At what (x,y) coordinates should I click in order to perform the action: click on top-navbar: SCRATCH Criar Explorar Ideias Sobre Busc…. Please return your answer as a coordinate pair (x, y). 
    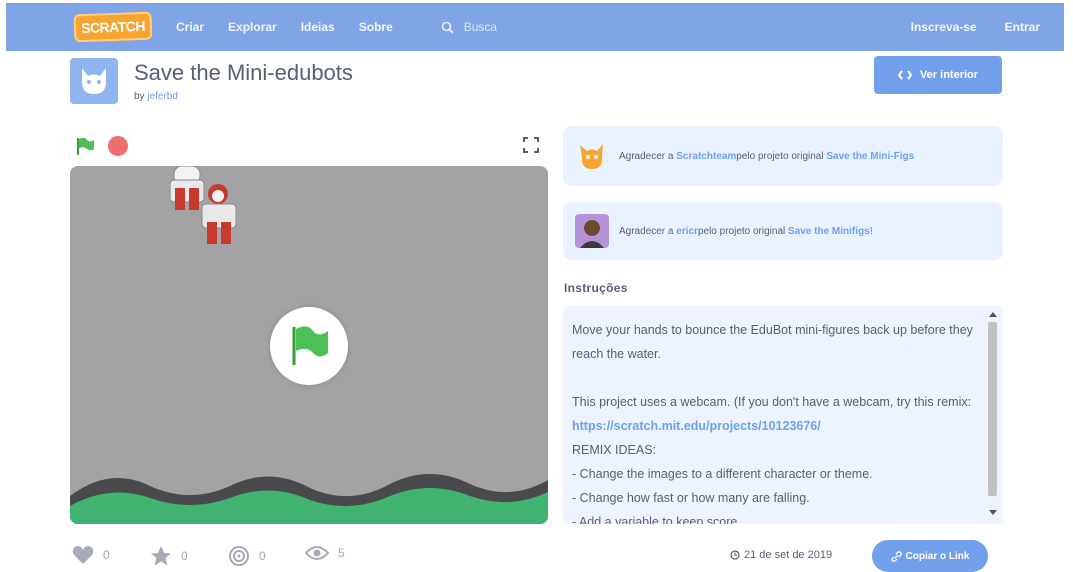
    Looking at the image, I should click on (535, 27).